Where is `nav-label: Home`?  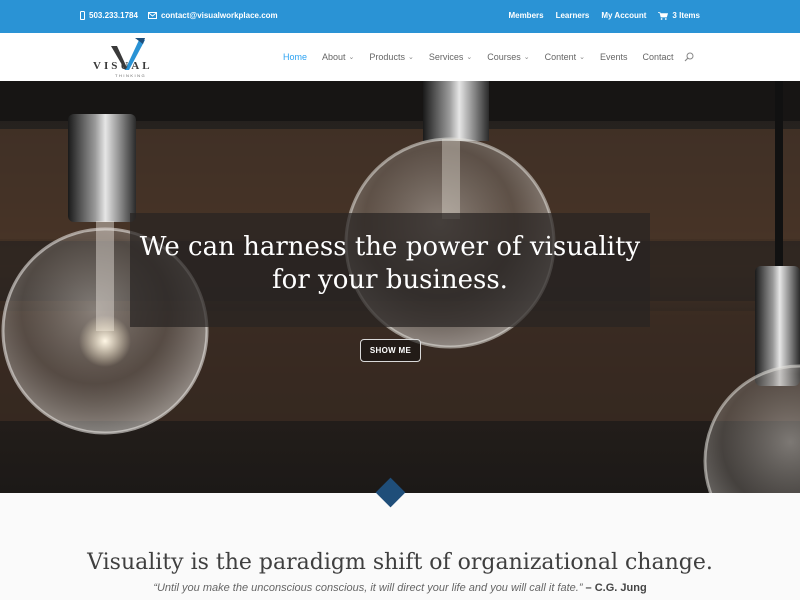
nav-label: Home is located at coordinates (295, 57).